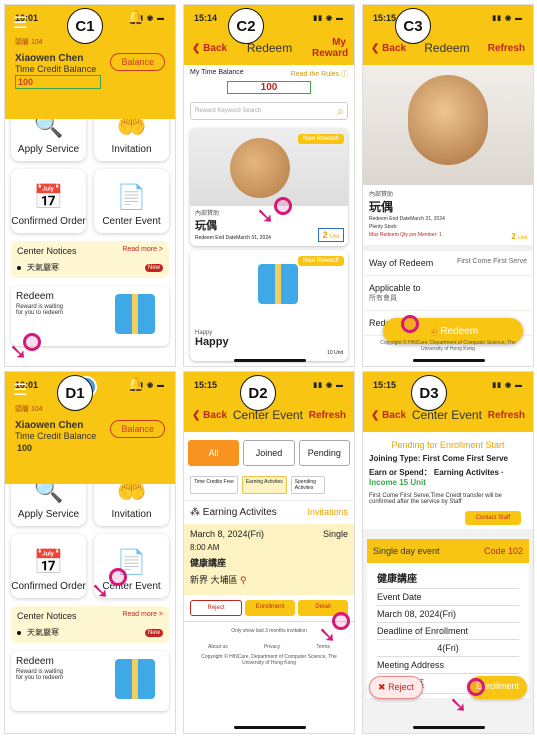 The height and width of the screenshot is (736, 537). What do you see at coordinates (264, 485) in the screenshot?
I see `chip-earning: Earning Activites` at bounding box center [264, 485].